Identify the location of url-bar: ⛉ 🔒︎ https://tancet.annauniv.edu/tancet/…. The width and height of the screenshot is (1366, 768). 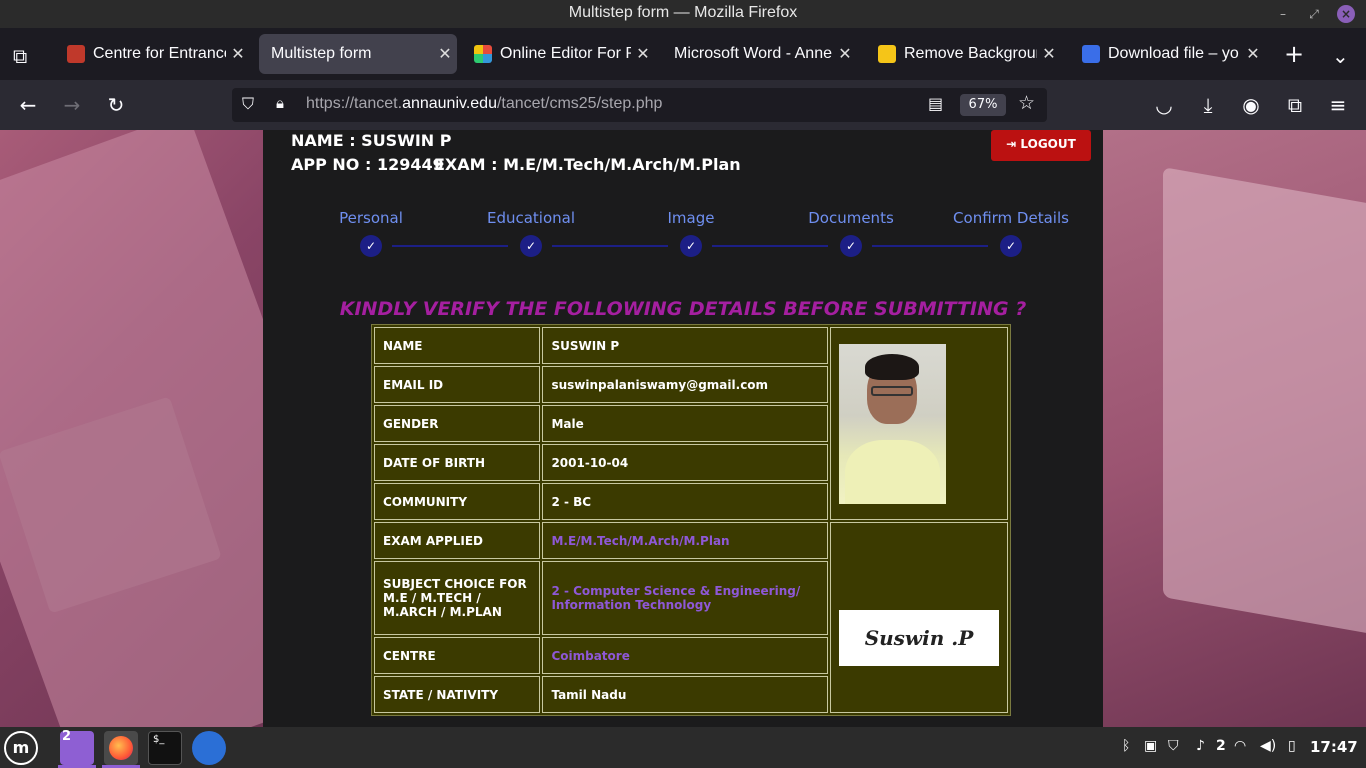
(639, 105).